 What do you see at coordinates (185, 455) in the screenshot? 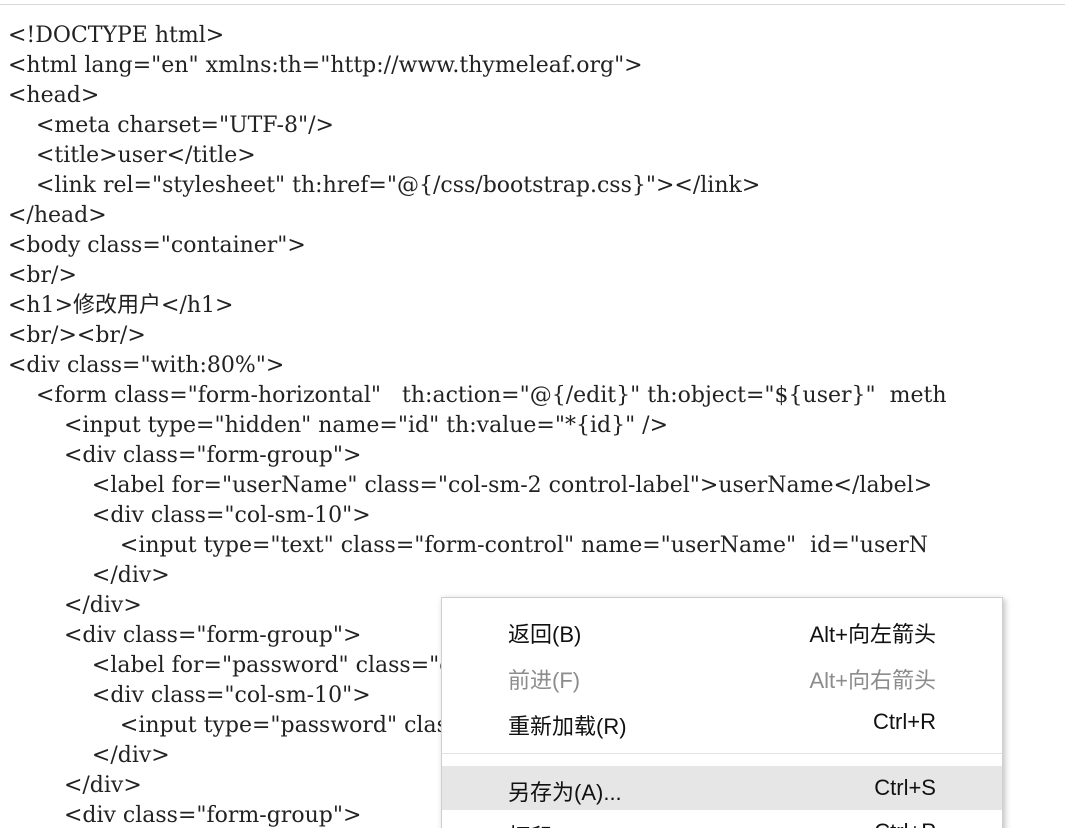
I see `code-line: <div class="form-group">` at bounding box center [185, 455].